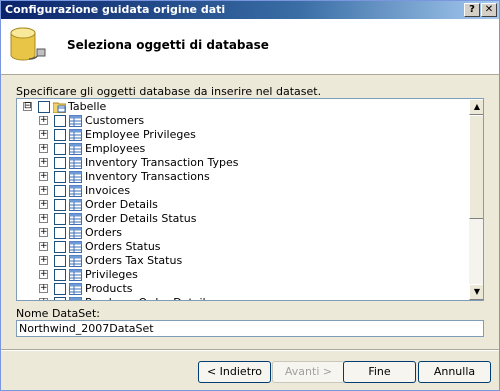 The width and height of the screenshot is (500, 391). I want to click on collapse-icon: ⊟, so click(27, 106).